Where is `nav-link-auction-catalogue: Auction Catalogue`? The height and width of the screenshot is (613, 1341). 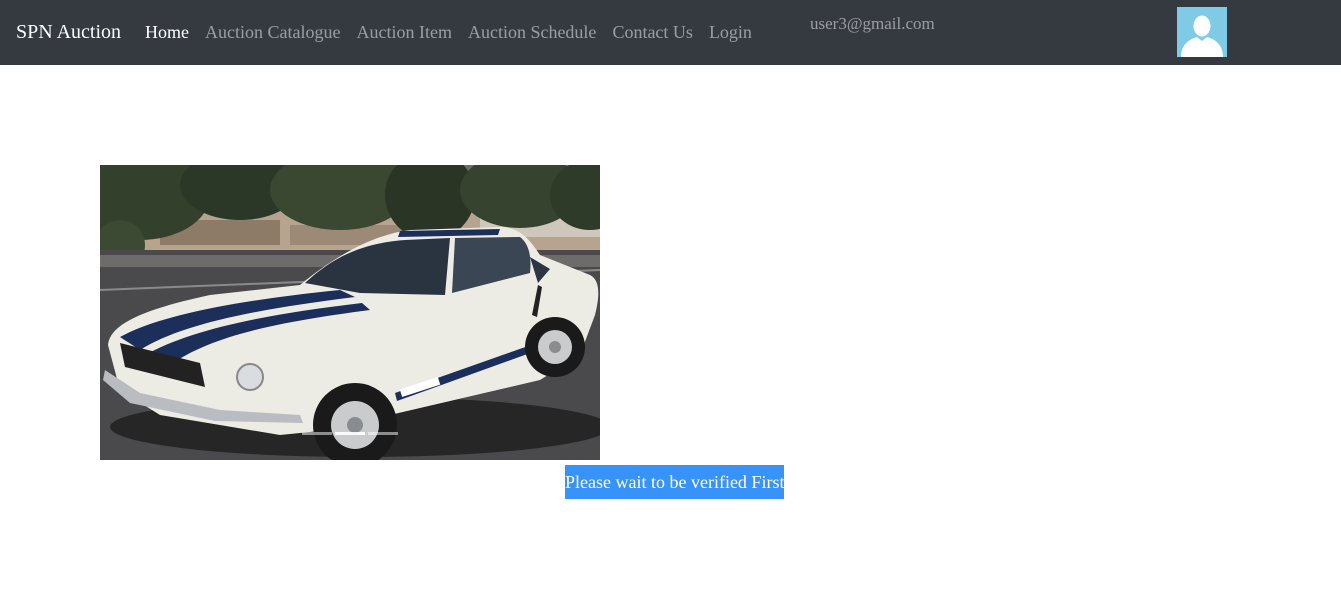
nav-link-auction-catalogue: Auction Catalogue is located at coordinates (272, 32).